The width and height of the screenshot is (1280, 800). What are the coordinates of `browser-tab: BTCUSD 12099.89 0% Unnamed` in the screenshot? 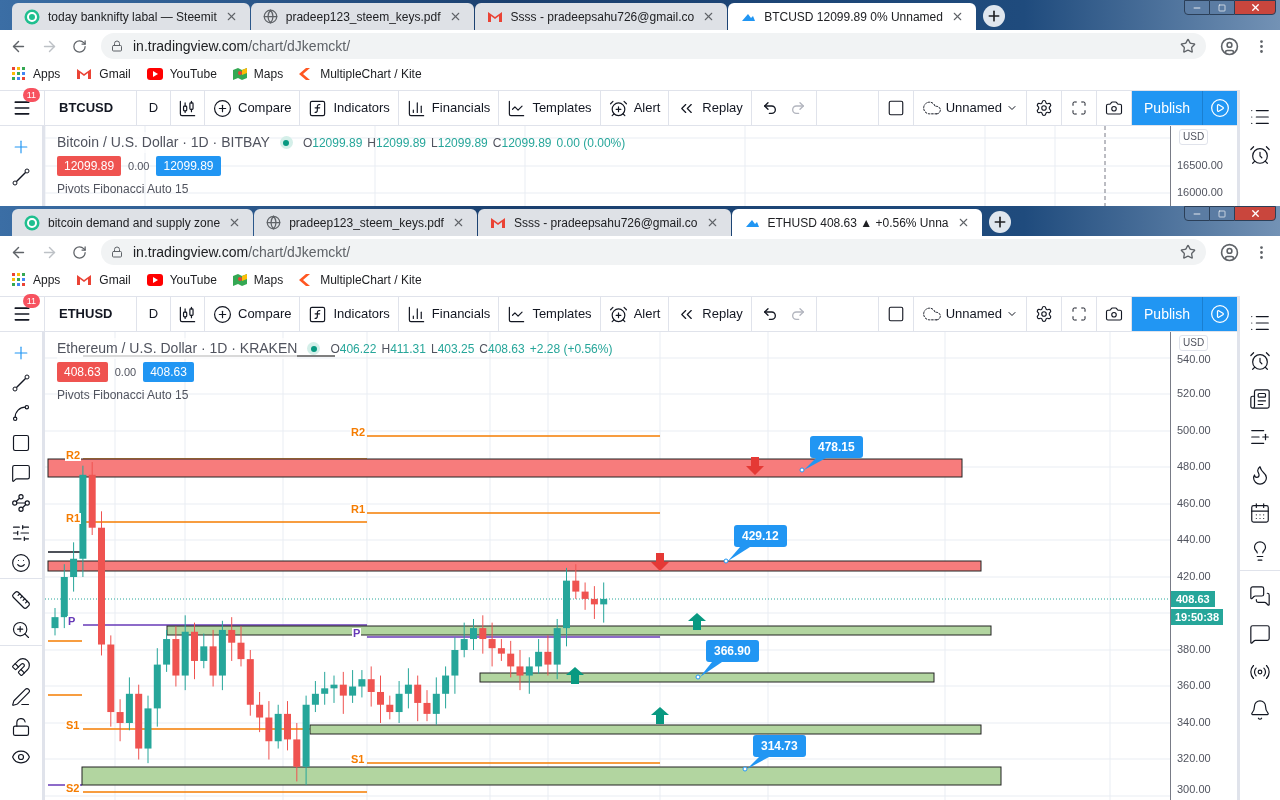 It's located at (852, 16).